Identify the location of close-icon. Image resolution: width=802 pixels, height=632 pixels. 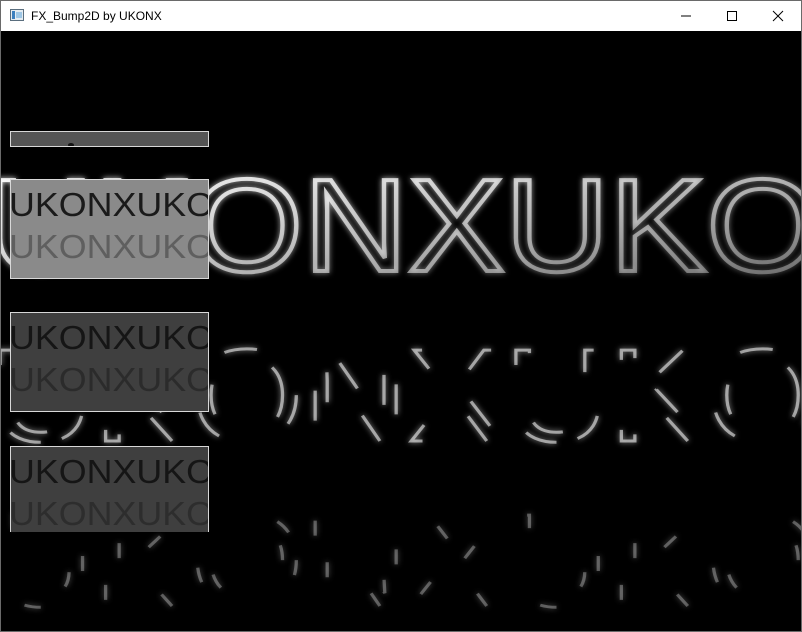
(778, 16).